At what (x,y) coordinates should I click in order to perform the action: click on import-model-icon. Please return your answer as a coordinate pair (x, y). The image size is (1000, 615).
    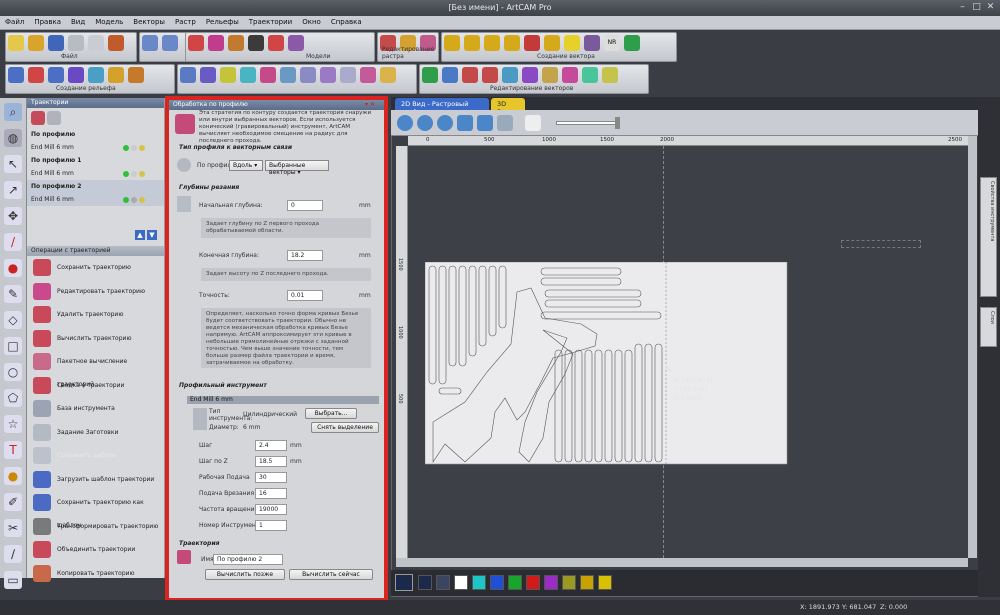
    Looking at the image, I should click on (216, 43).